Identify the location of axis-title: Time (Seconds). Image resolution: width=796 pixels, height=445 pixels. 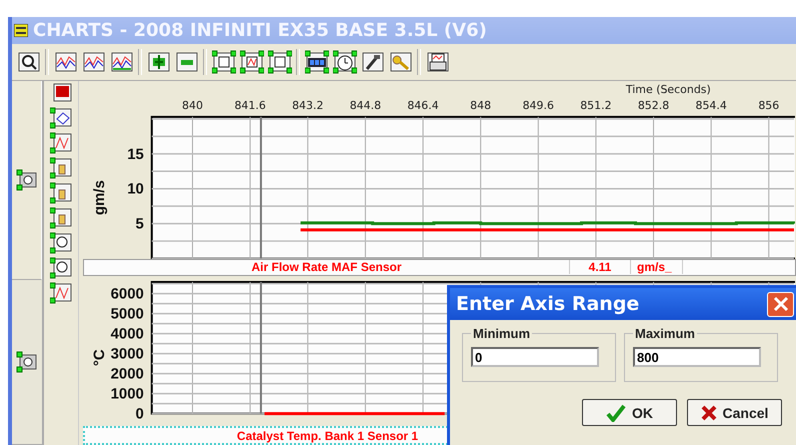
(668, 89).